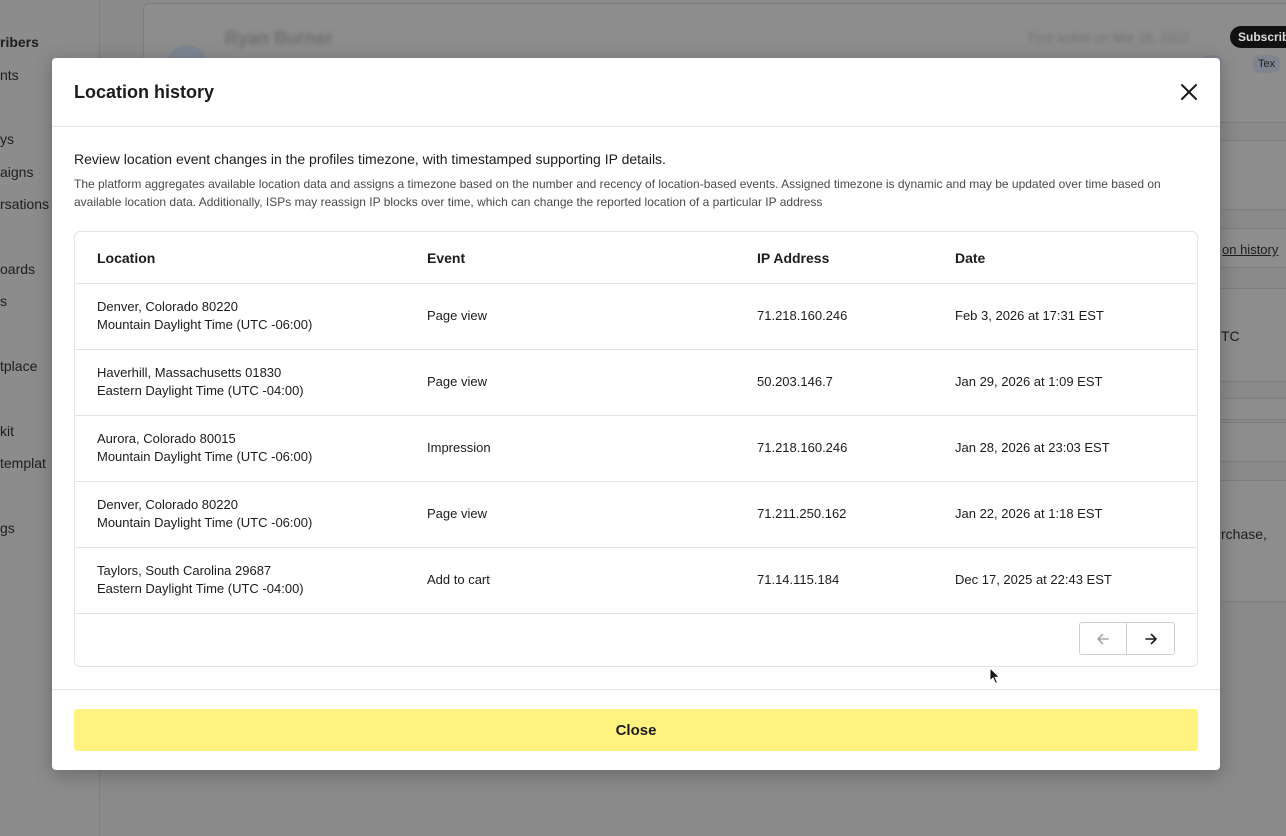 Image resolution: width=1286 pixels, height=836 pixels. What do you see at coordinates (795, 381) in the screenshot?
I see `ip-cell: 50.203.146.7` at bounding box center [795, 381].